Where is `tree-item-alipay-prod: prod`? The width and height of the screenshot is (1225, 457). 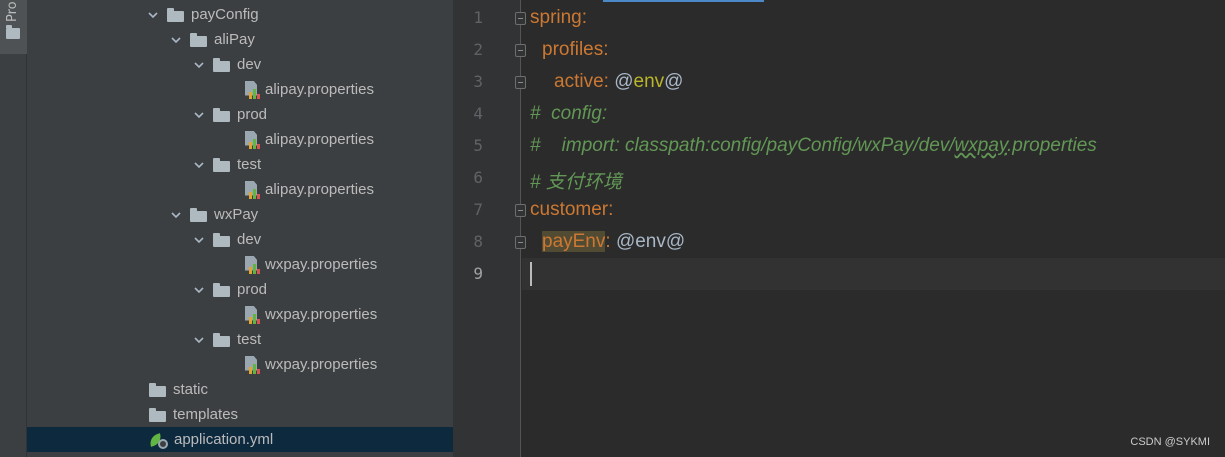 tree-item-alipay-prod: prod is located at coordinates (240, 114).